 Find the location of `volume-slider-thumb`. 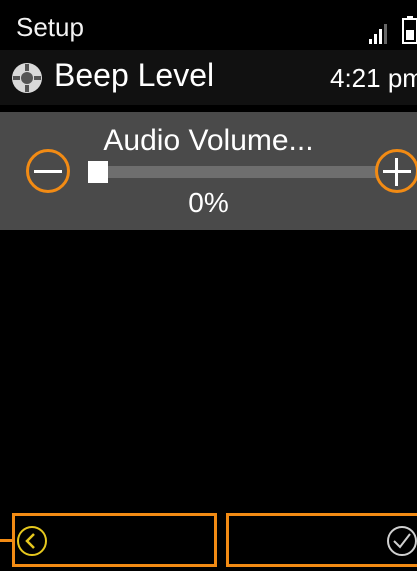

volume-slider-thumb is located at coordinates (98, 172).